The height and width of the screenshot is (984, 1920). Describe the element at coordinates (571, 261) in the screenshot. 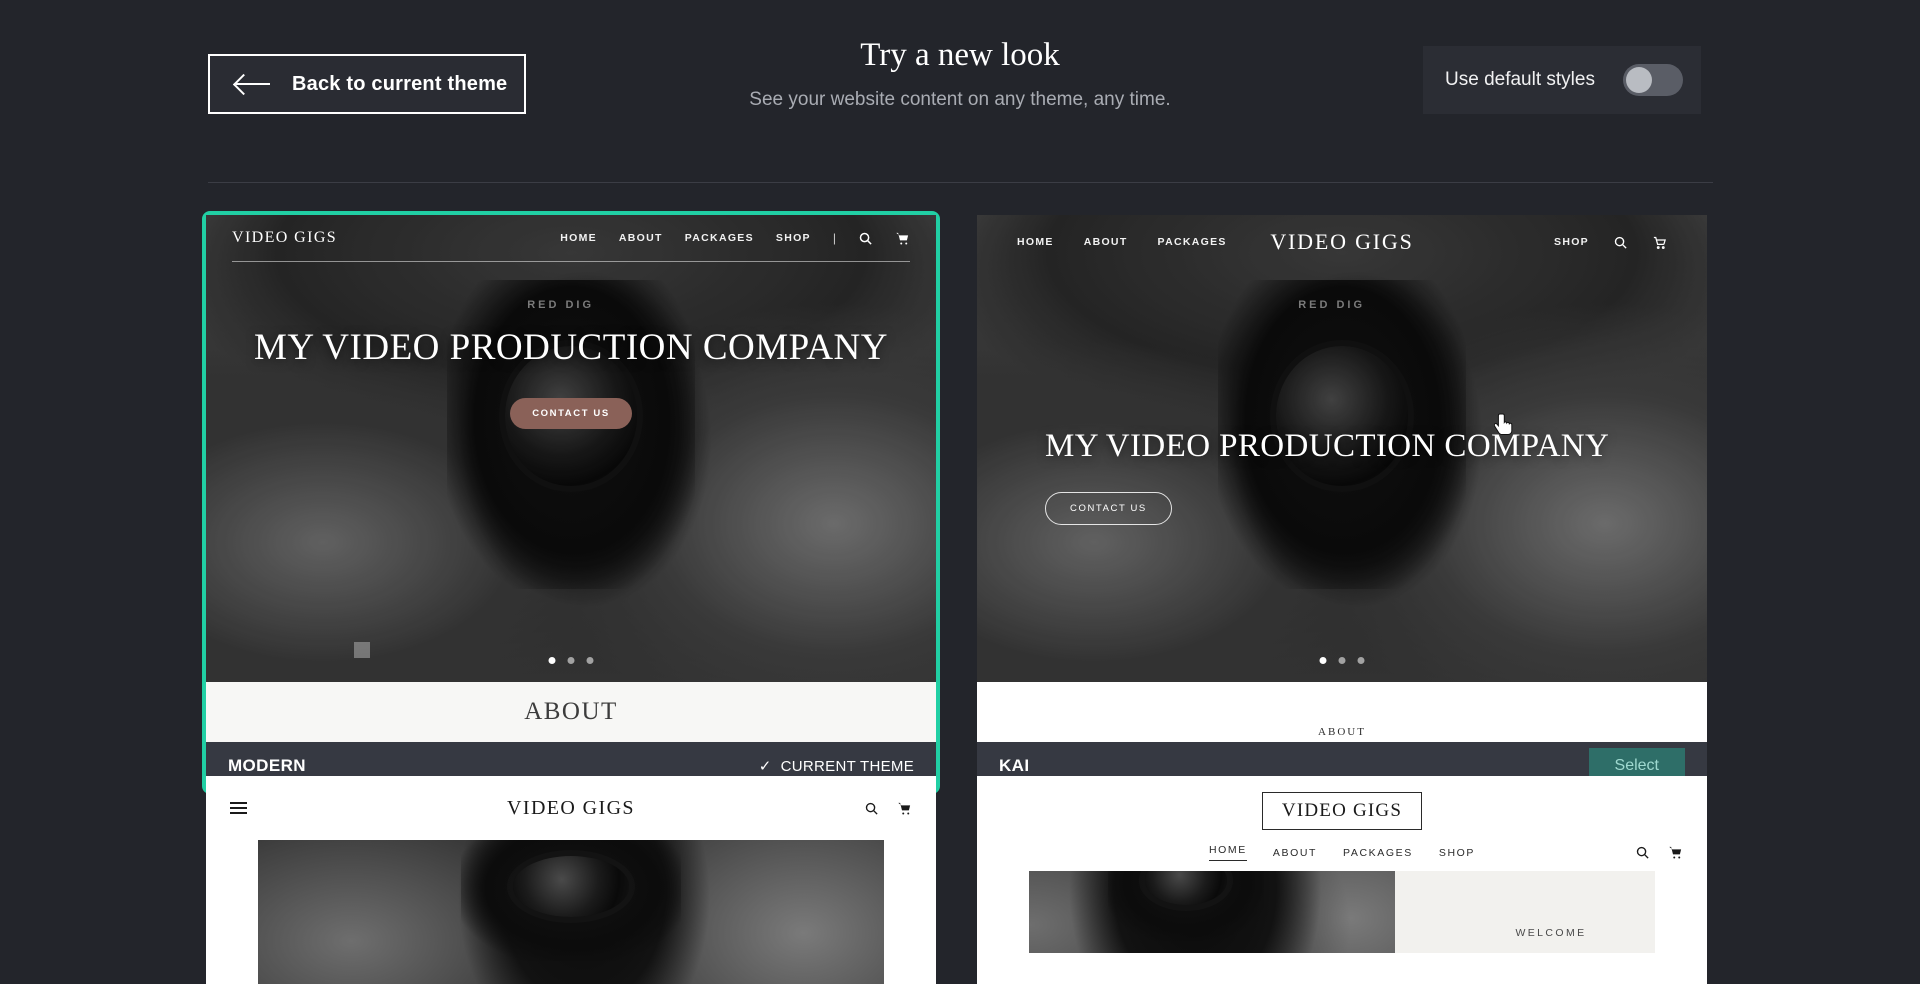

I see `nav-underline` at that location.